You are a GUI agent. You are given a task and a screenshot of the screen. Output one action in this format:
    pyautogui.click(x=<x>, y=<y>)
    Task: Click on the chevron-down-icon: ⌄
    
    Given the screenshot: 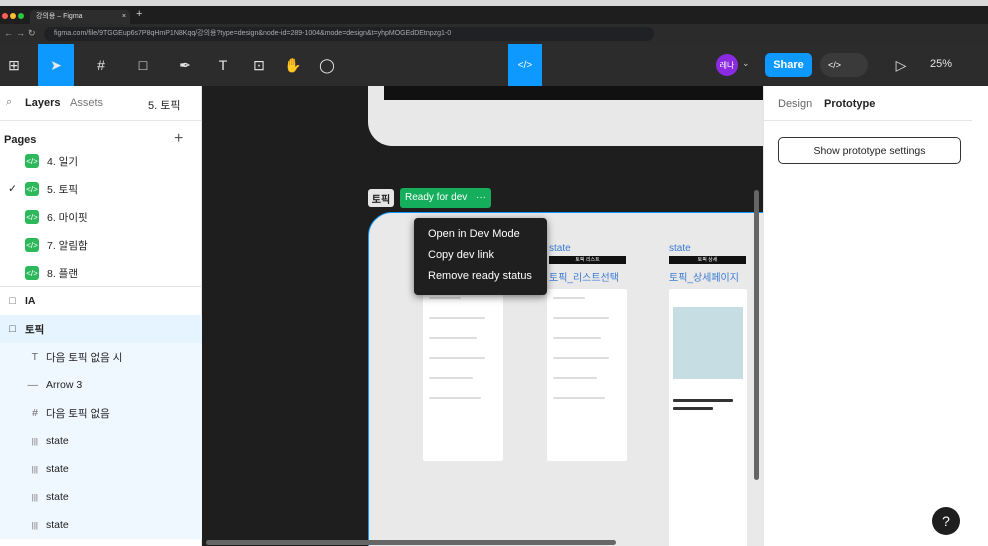 What is the action you would take?
    pyautogui.click(x=746, y=63)
    